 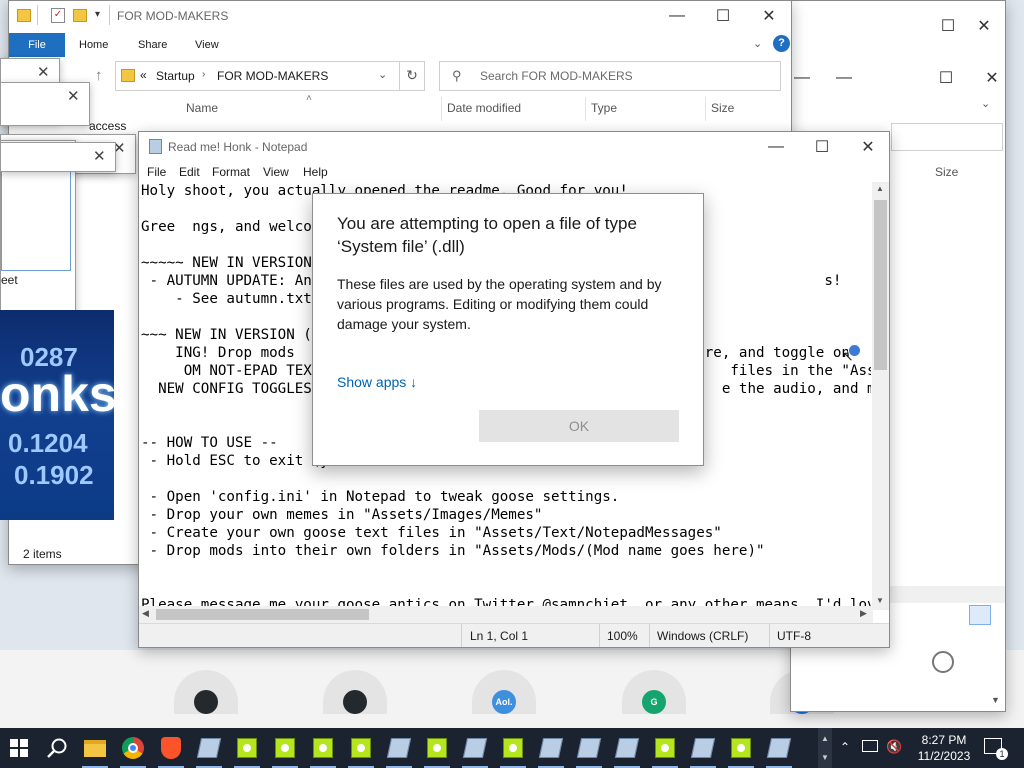 What do you see at coordinates (781, 43) in the screenshot?
I see `help-icon: ?` at bounding box center [781, 43].